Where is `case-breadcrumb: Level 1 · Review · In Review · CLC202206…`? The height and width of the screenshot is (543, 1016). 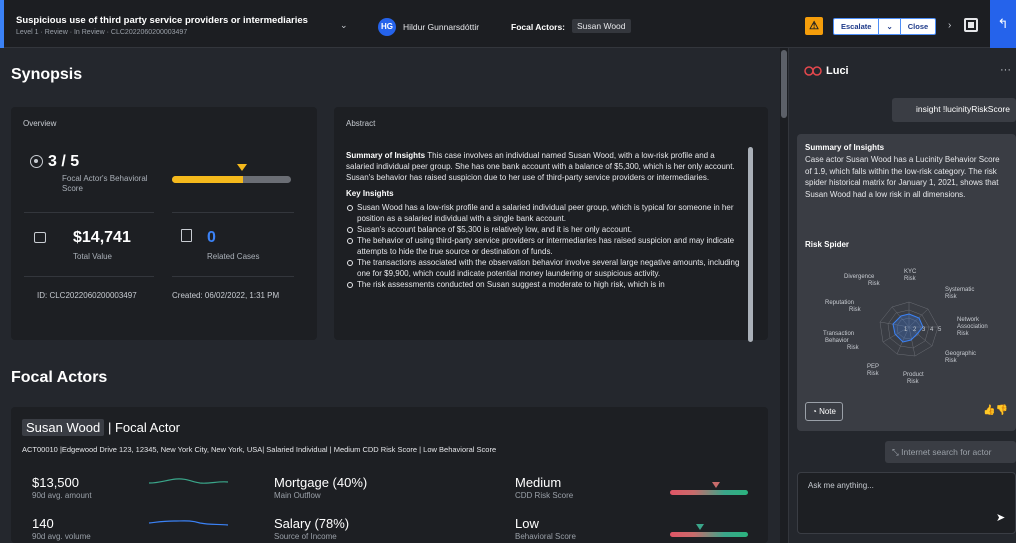 case-breadcrumb: Level 1 · Review · In Review · CLC202206… is located at coordinates (102, 32).